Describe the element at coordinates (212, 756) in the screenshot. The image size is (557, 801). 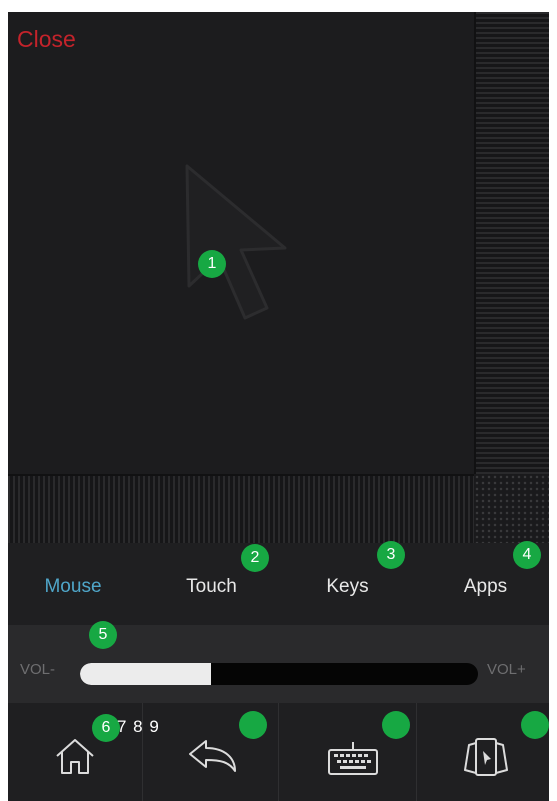
I see `back-arrow-icon` at that location.